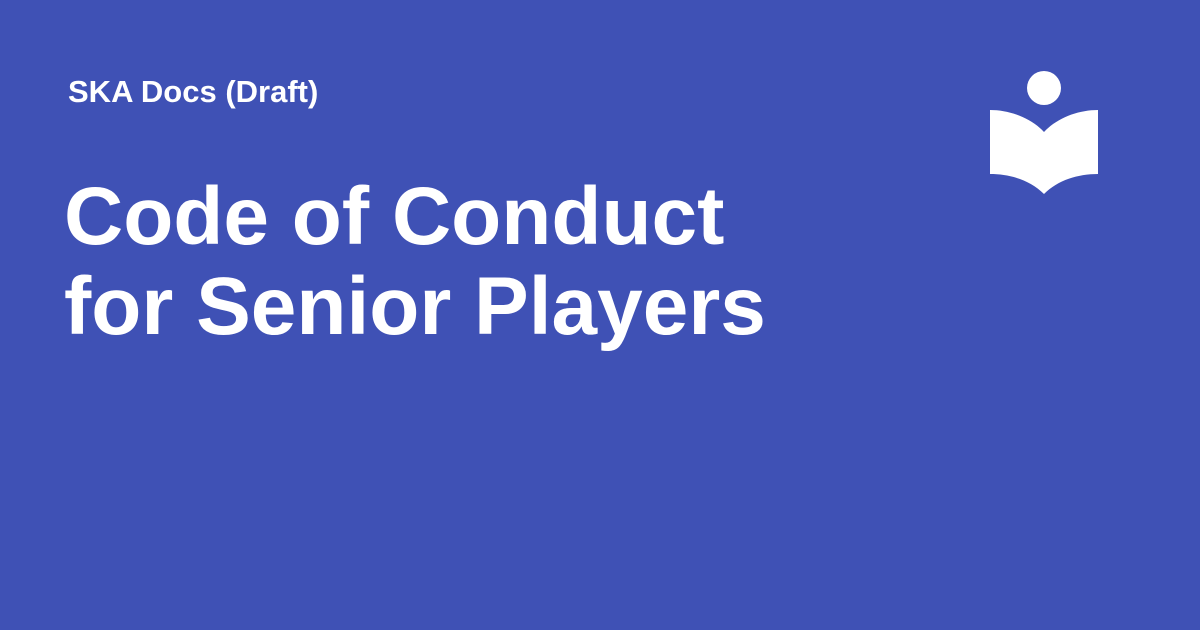 The image size is (1200, 630). Describe the element at coordinates (193, 91) in the screenshot. I see `site-name: SKA Docs (Draft)` at that location.